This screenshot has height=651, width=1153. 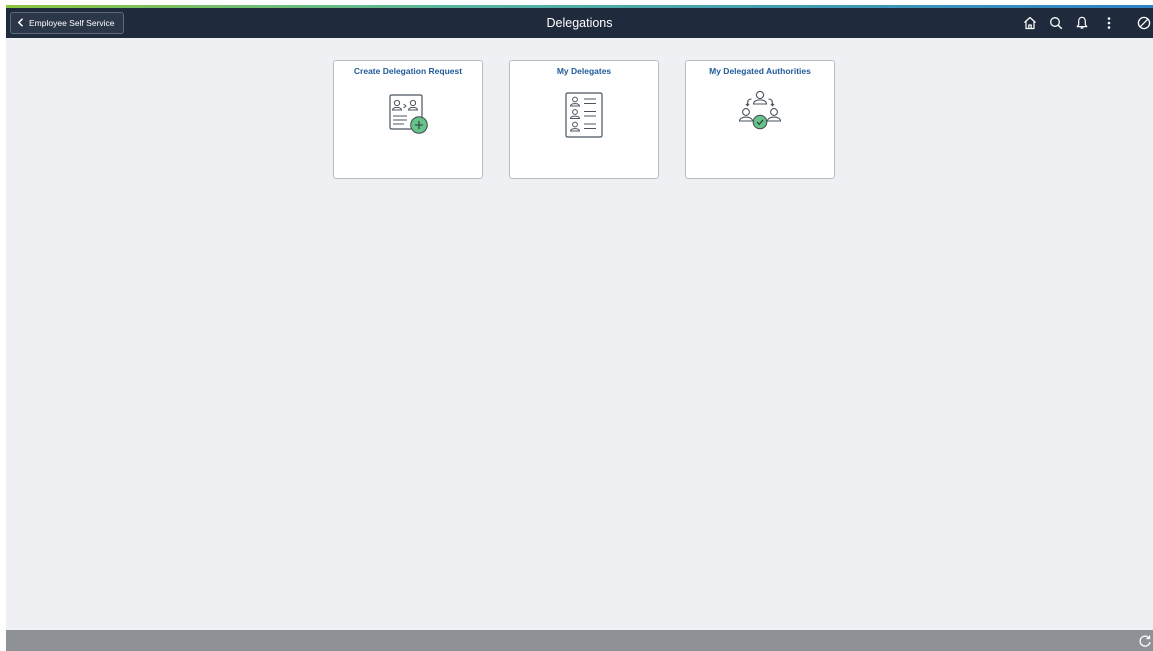 What do you see at coordinates (72, 23) in the screenshot?
I see `back-button-label: Employee Self Service` at bounding box center [72, 23].